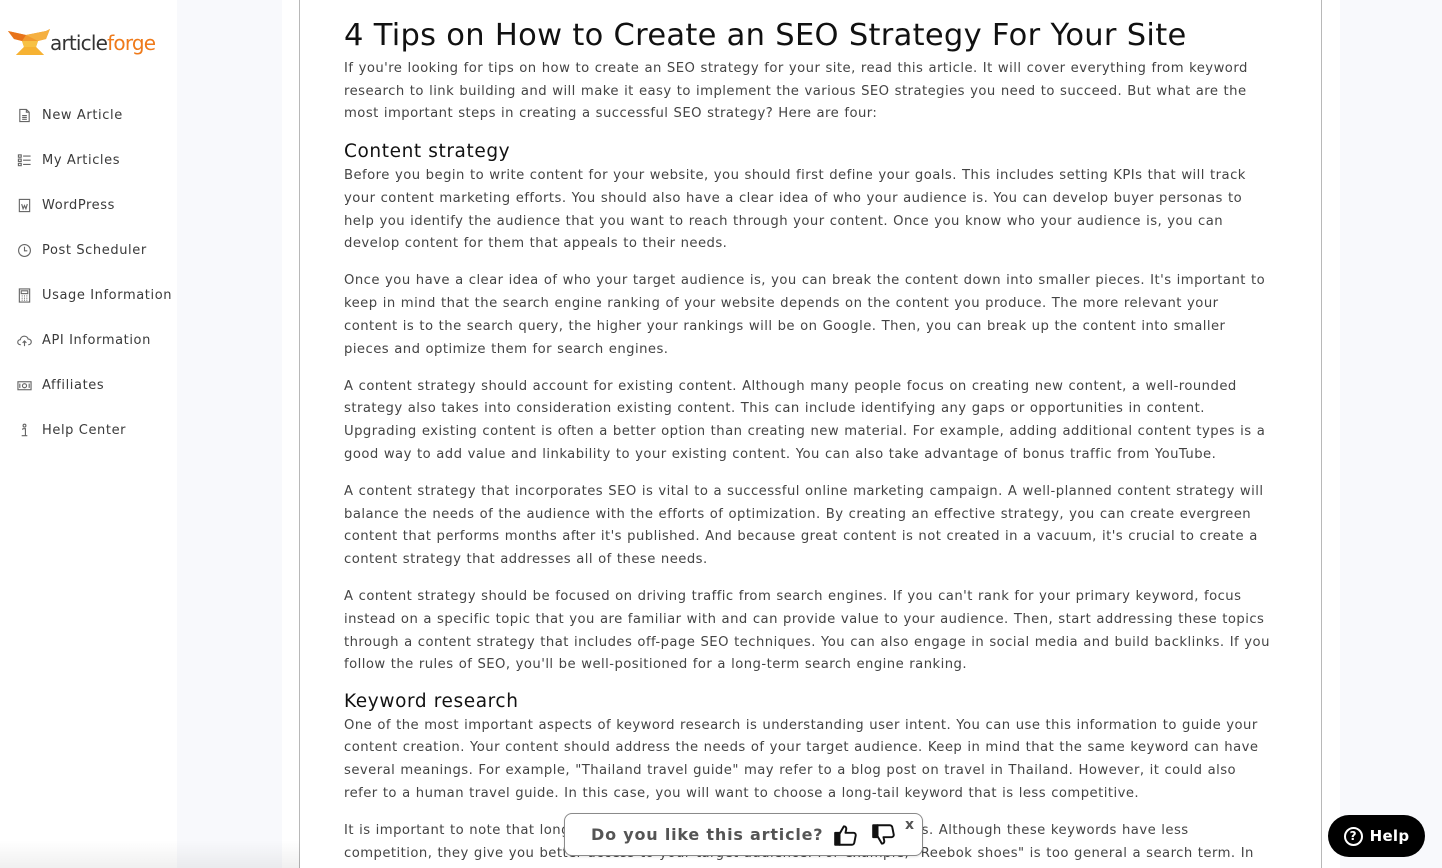 The width and height of the screenshot is (1442, 868). Describe the element at coordinates (131, 43) in the screenshot. I see `logo-text-forge: forge` at that location.